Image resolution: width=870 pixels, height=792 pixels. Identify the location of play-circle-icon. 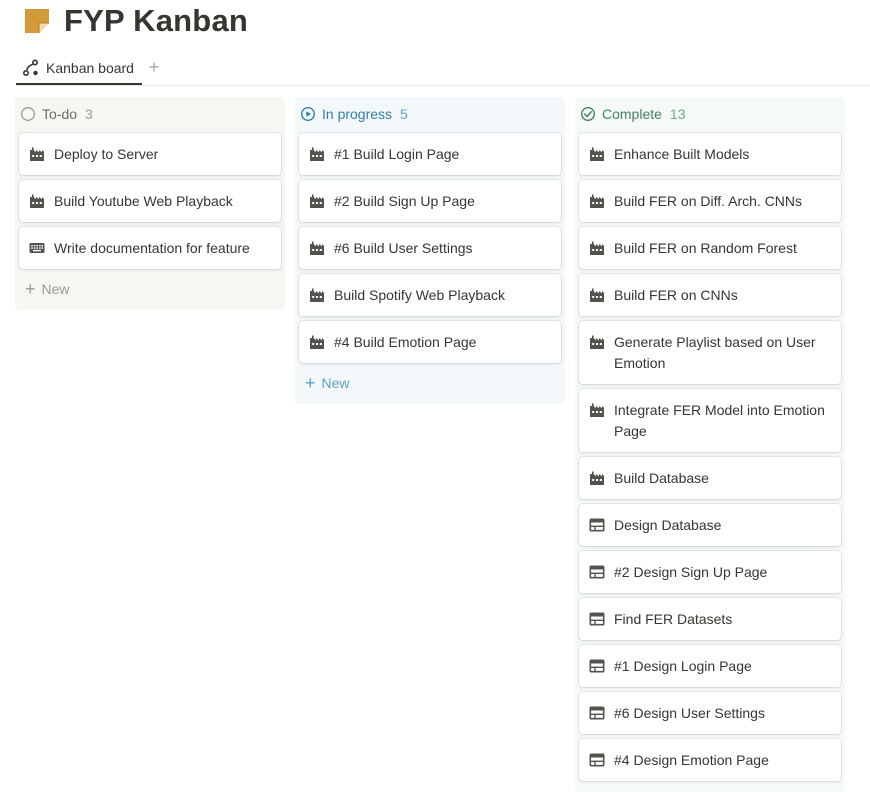
(308, 114).